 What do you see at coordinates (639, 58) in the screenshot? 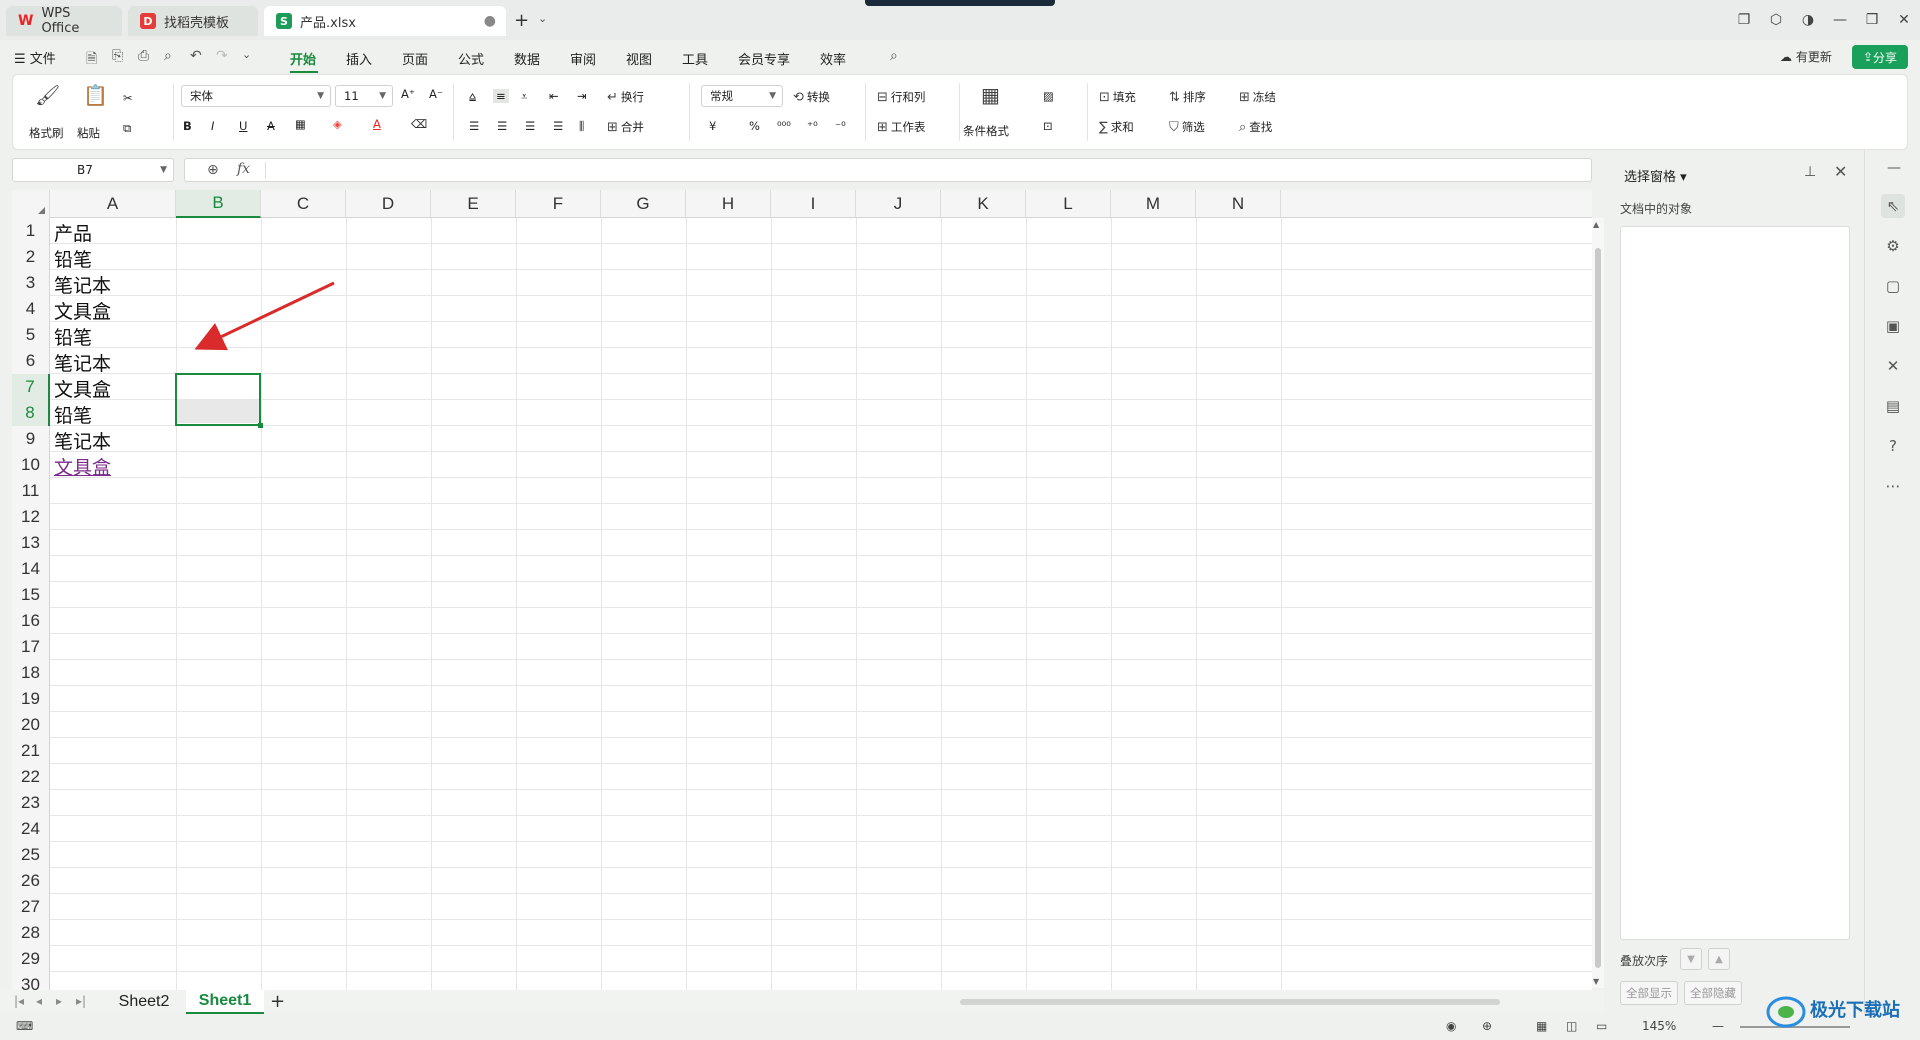
I see `menu-tab-view: 视图` at bounding box center [639, 58].